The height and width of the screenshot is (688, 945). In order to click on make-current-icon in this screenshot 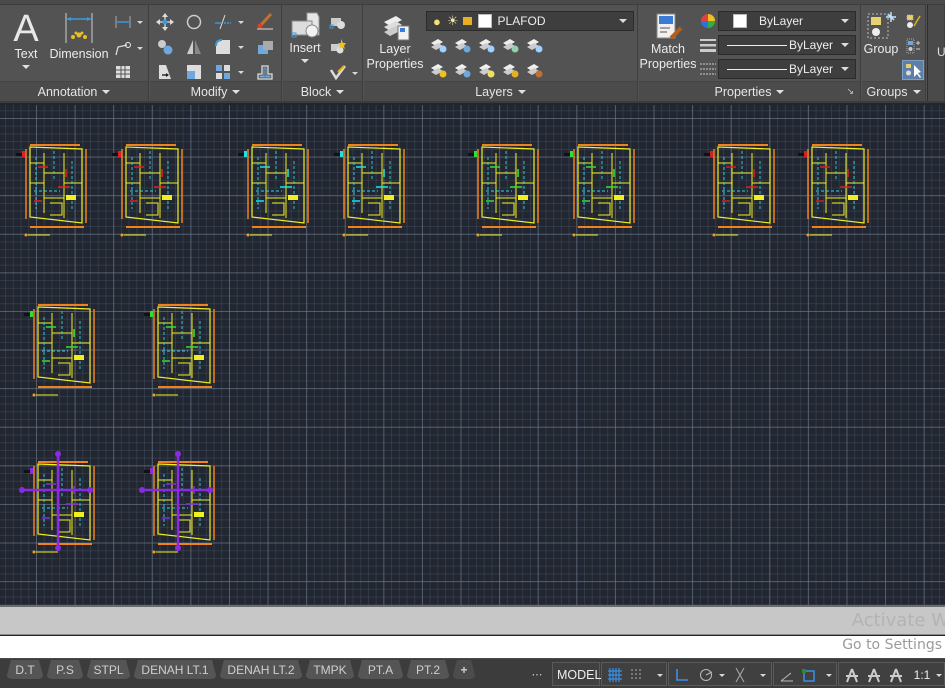, I will do `click(535, 45)`.